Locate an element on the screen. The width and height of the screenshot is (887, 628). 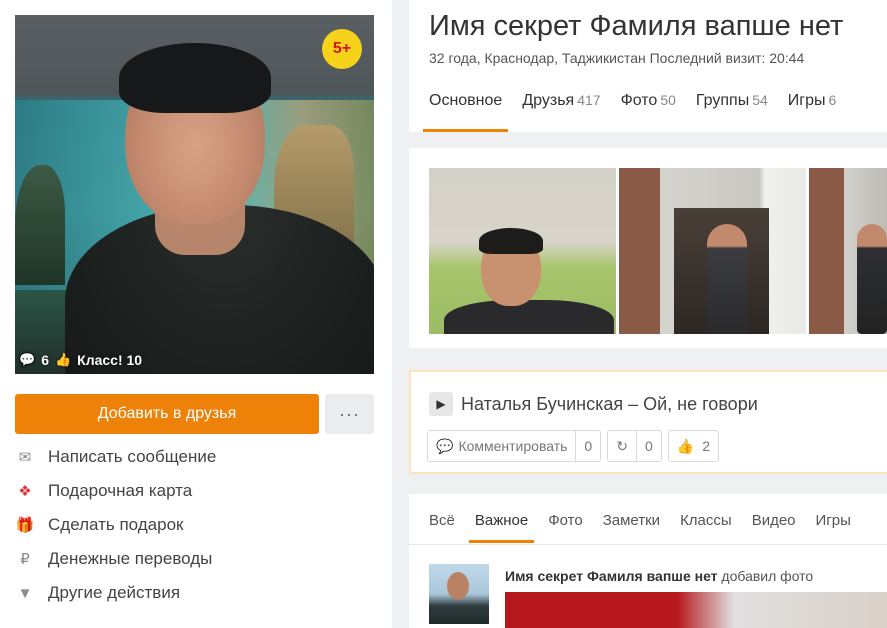
action-other: ▼ Другие действия is located at coordinates (115, 593).